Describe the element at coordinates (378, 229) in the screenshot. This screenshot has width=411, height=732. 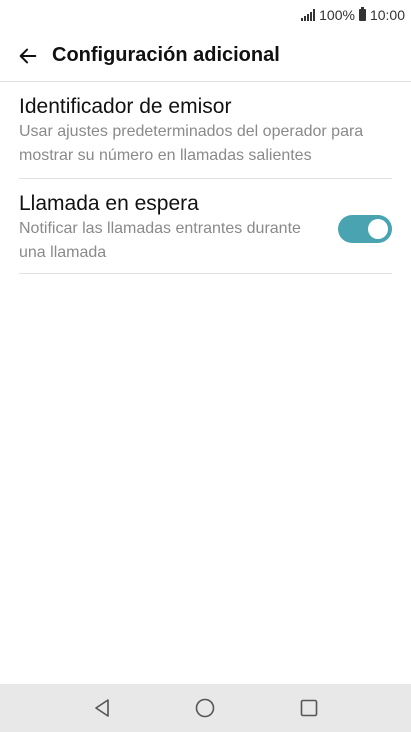
I see `toggle-knob` at that location.